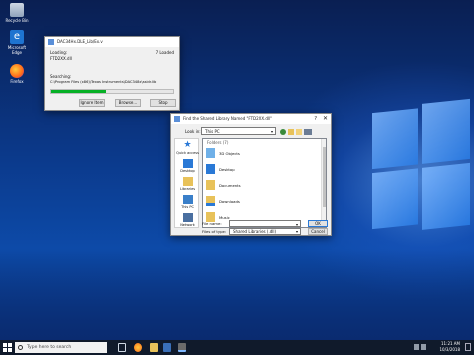 The height and width of the screenshot is (355, 474). I want to click on list-item: Downloads, so click(256, 202).